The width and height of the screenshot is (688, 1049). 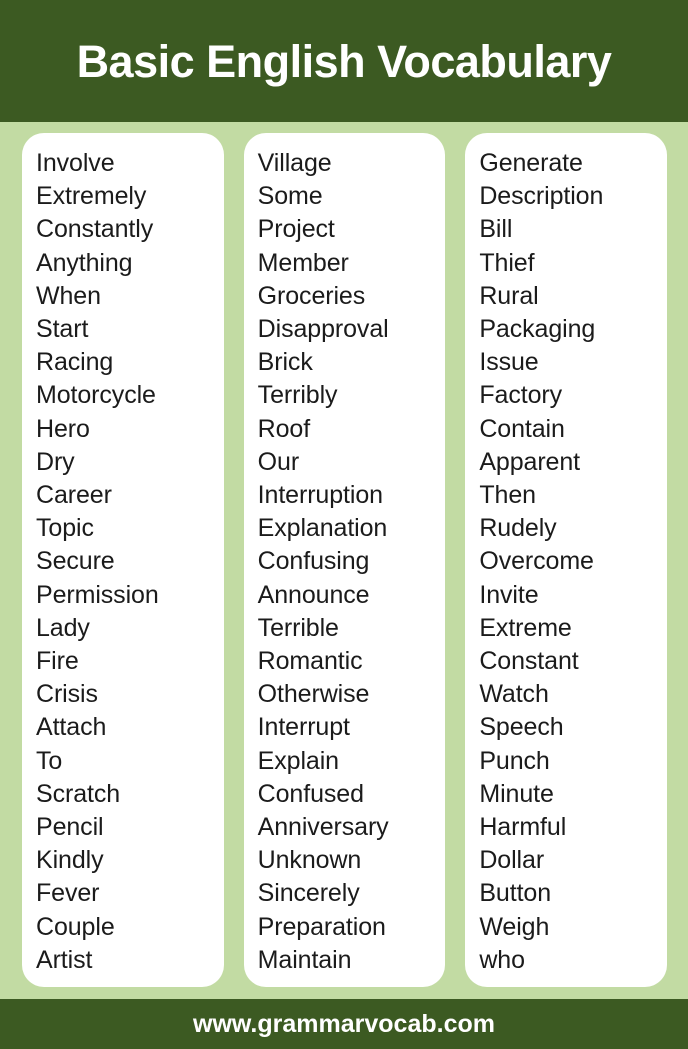 I want to click on word-item: Anniversary, so click(x=323, y=827).